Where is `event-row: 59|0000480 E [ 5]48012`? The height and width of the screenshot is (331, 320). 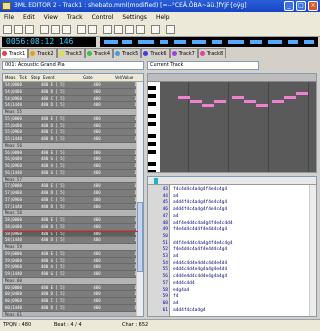
event-row: 59|0000480 E [ 5]48012 is located at coordinates (73, 254).